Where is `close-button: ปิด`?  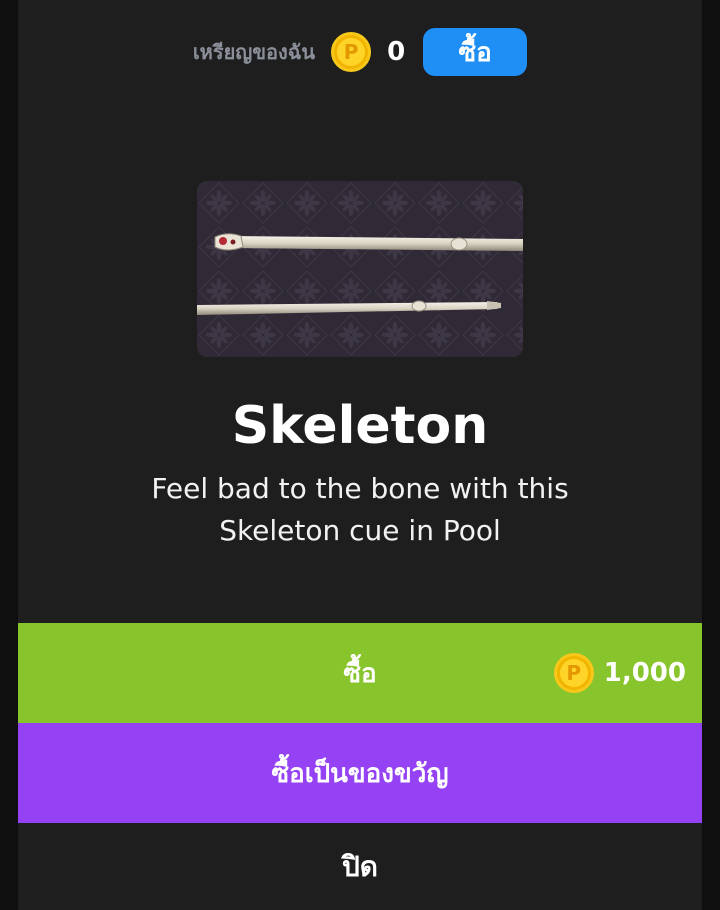 close-button: ปิด is located at coordinates (360, 866).